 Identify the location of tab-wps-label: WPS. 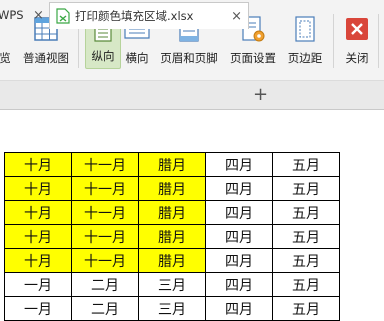
(12, 15).